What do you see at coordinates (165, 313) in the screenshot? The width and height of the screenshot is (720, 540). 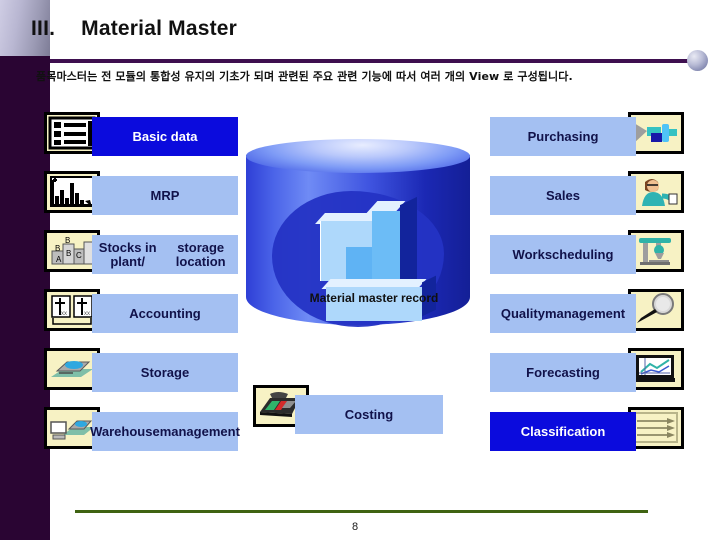 I see `view-label-accounting: Accounting` at bounding box center [165, 313].